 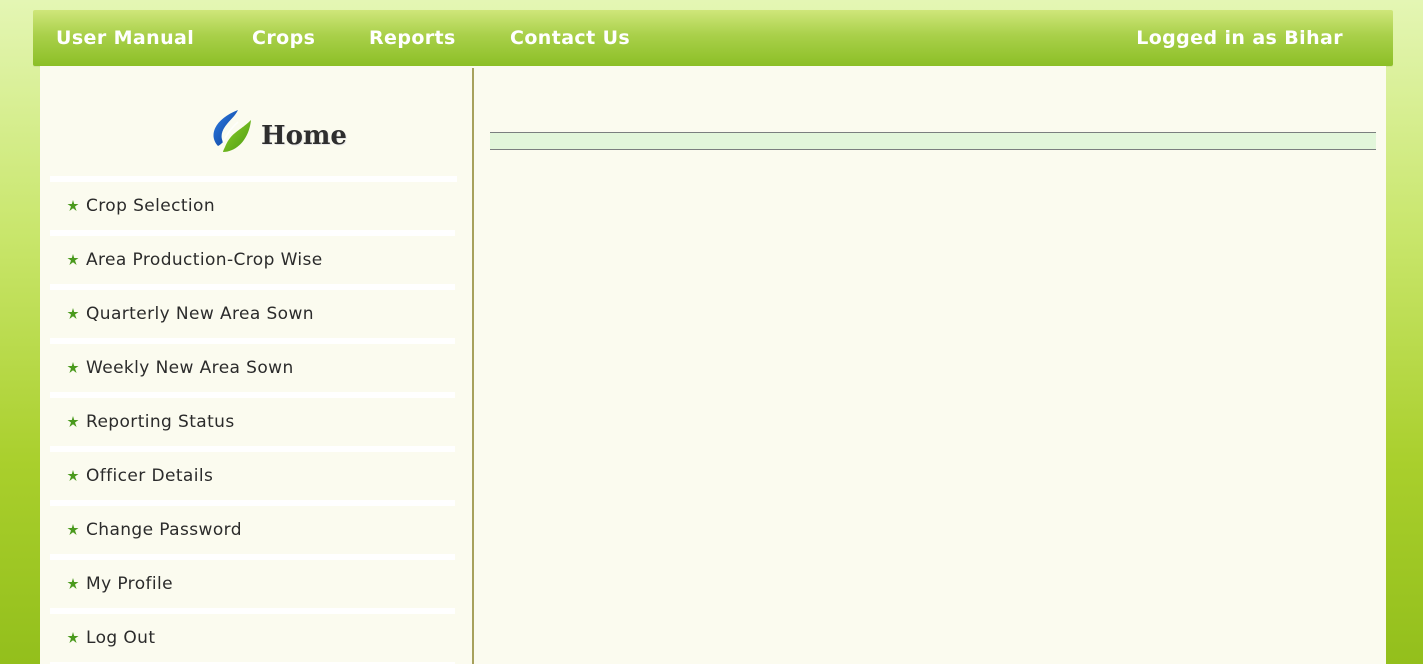 What do you see at coordinates (570, 38) in the screenshot?
I see `nav-contact-us: Contact Us` at bounding box center [570, 38].